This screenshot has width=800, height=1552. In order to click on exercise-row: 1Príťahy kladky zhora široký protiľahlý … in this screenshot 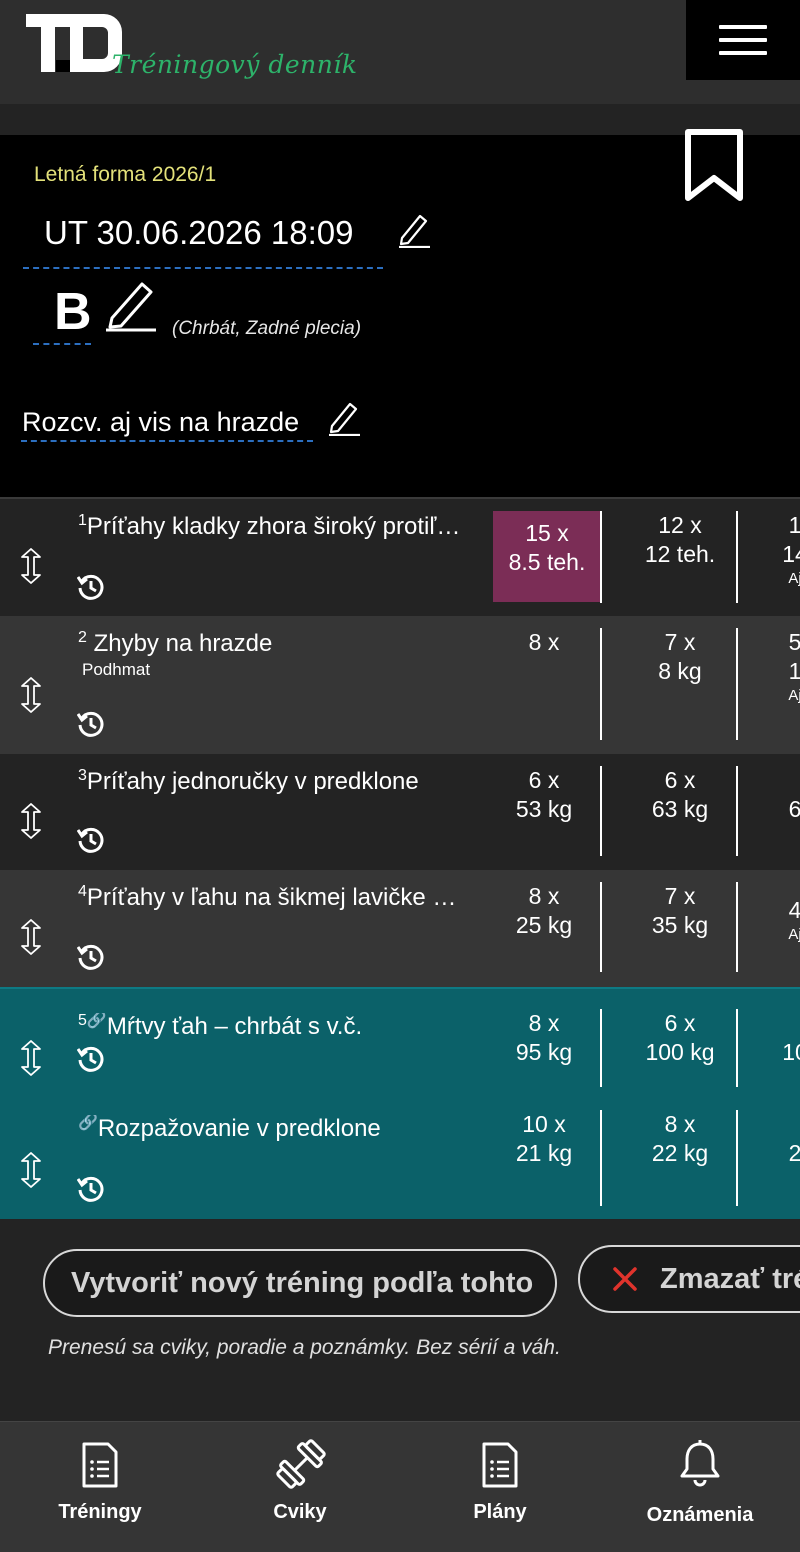, I will do `click(400, 557)`.